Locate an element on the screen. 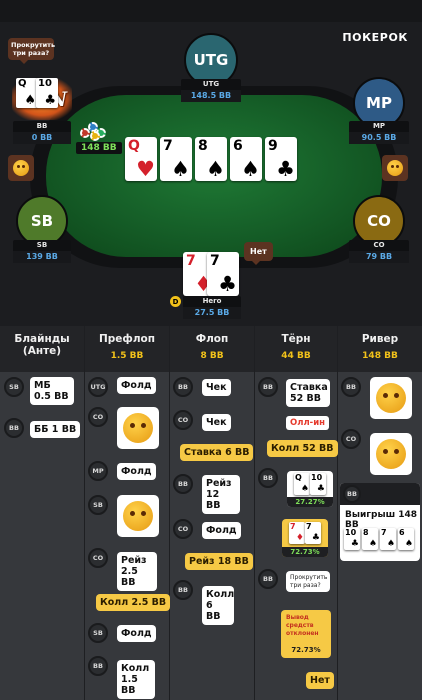 This screenshot has height=700, width=422. bb-speech-text: Прокрутить три раза? is located at coordinates (33, 49).